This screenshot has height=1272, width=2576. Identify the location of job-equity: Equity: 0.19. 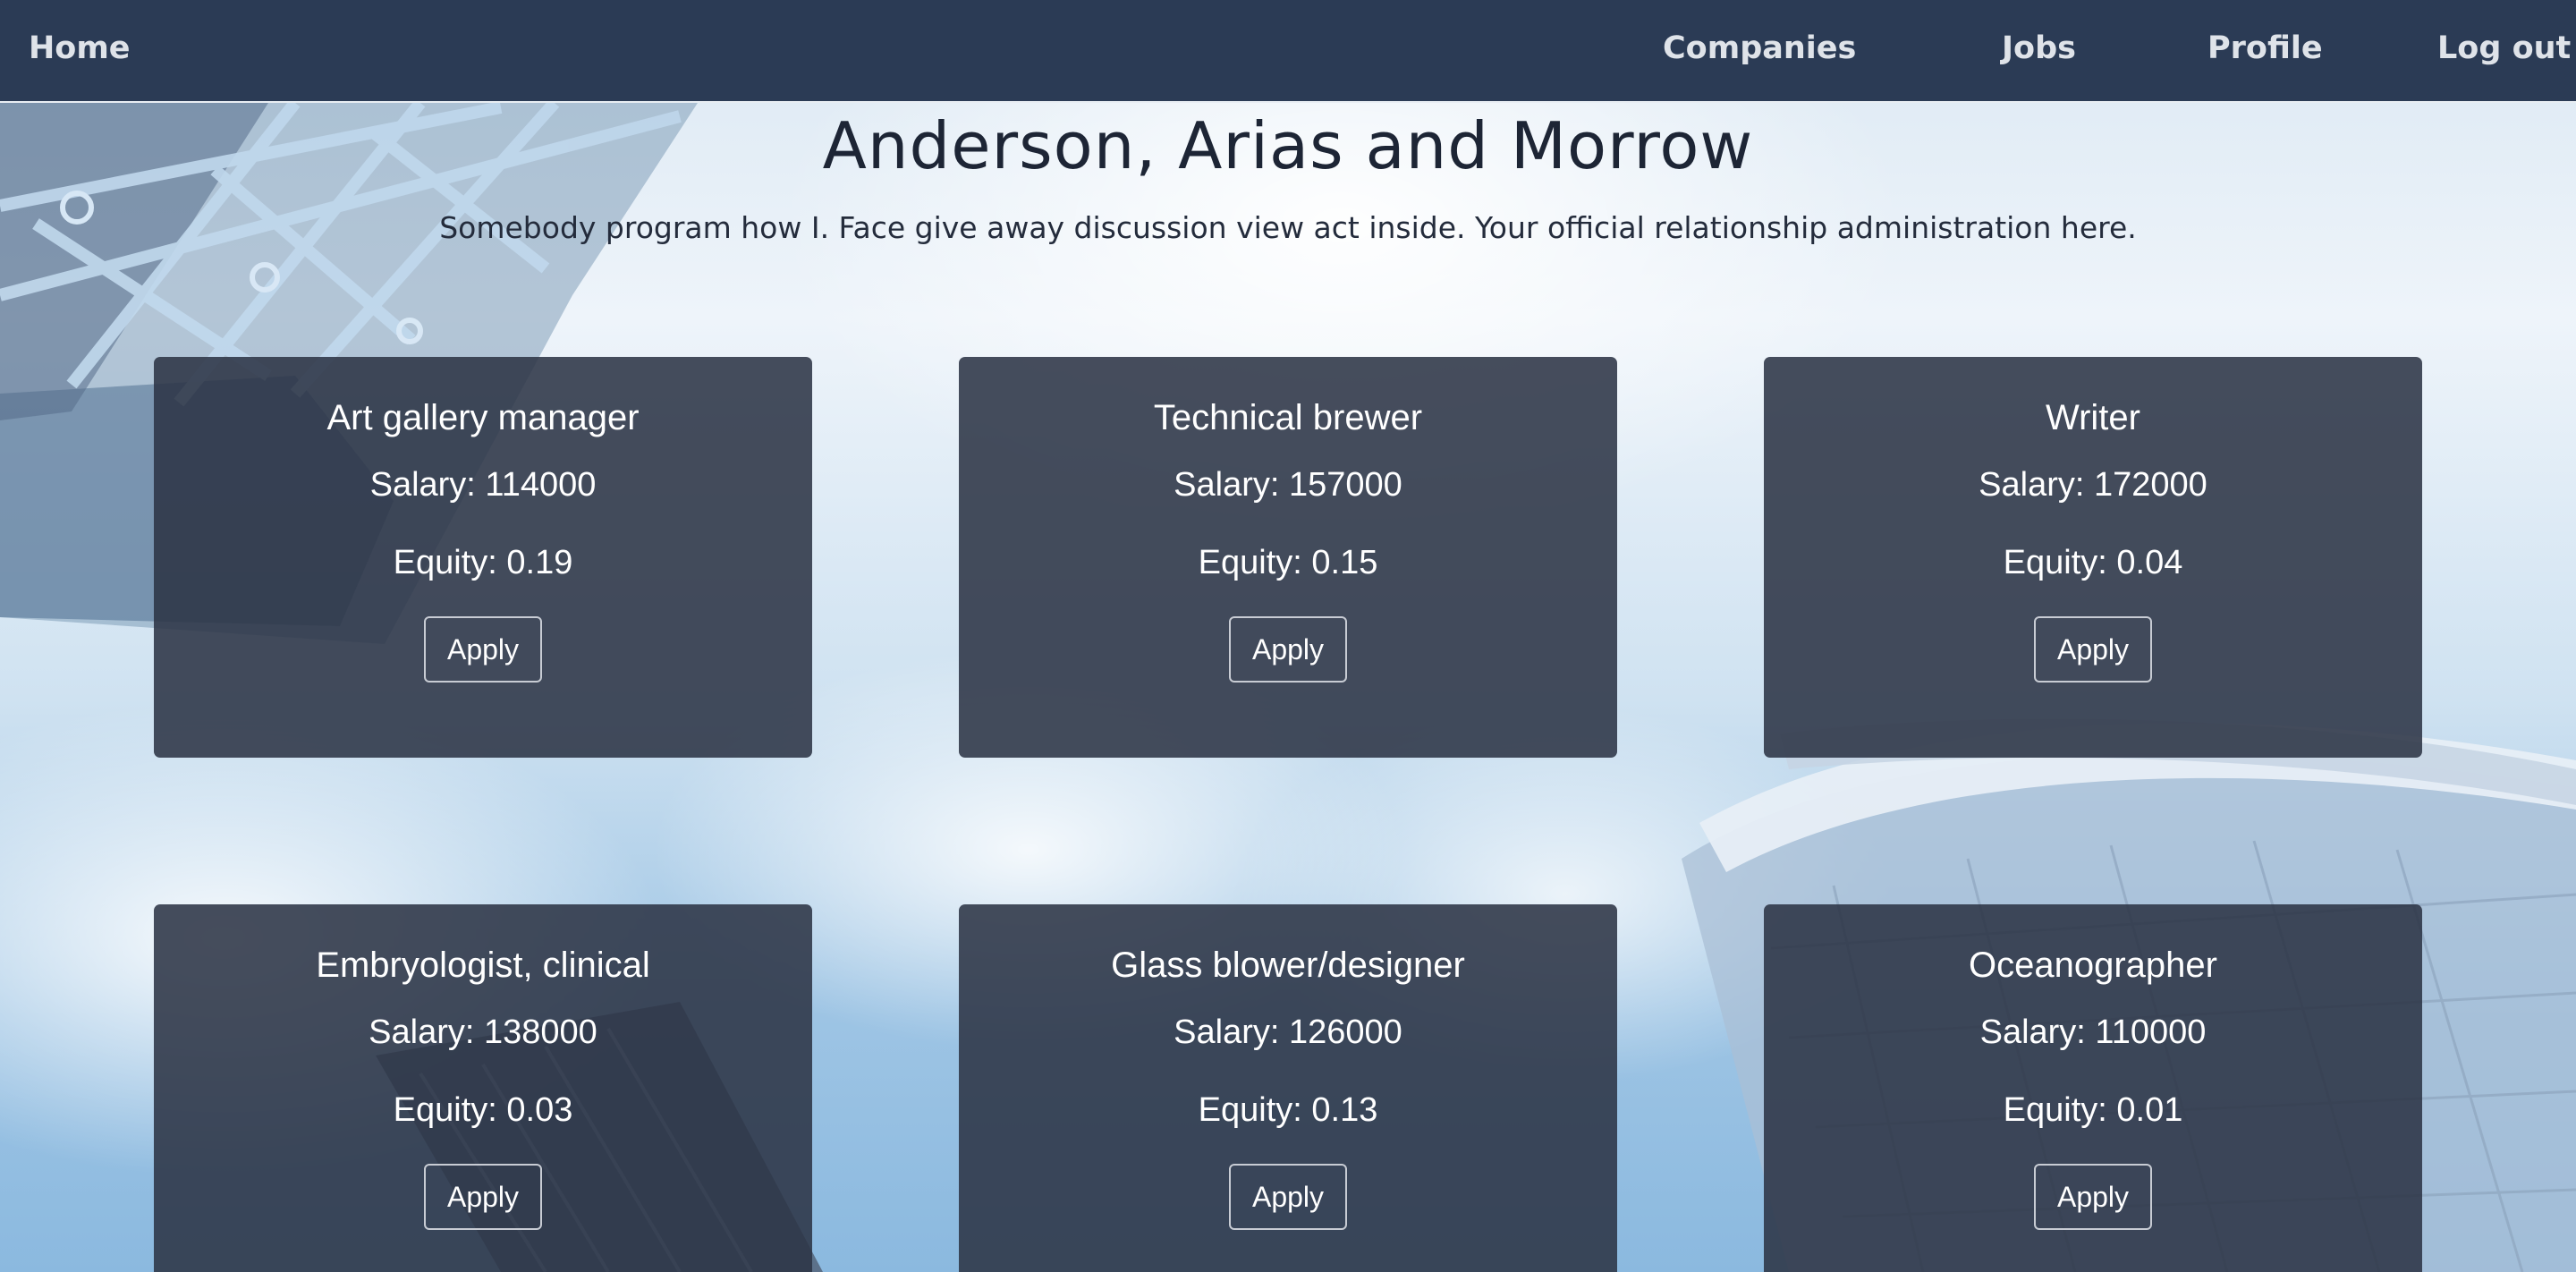
(483, 562).